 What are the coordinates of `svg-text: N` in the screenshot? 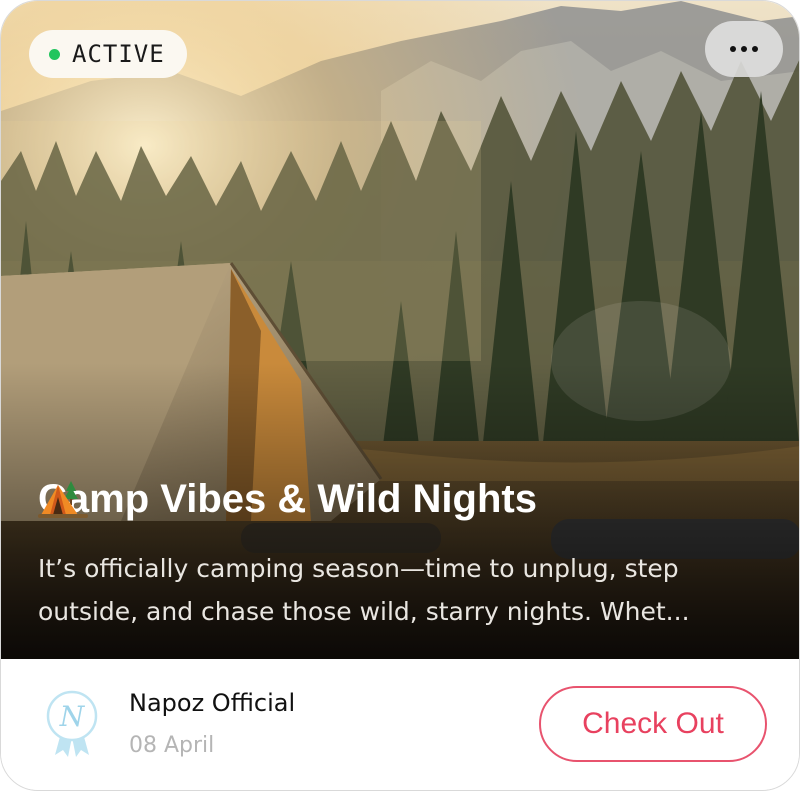 It's located at (72, 716).